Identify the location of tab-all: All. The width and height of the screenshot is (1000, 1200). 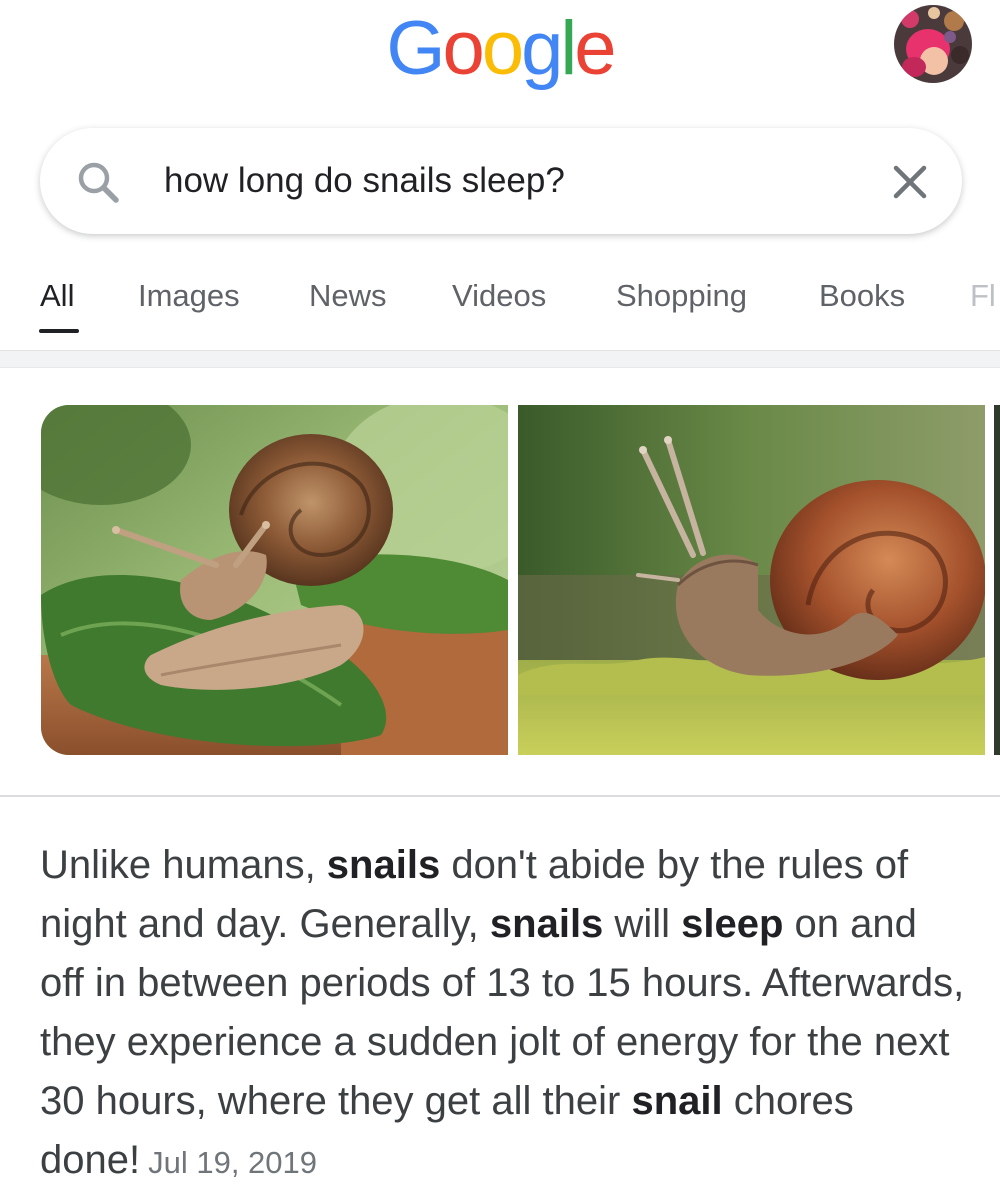
(57, 296).